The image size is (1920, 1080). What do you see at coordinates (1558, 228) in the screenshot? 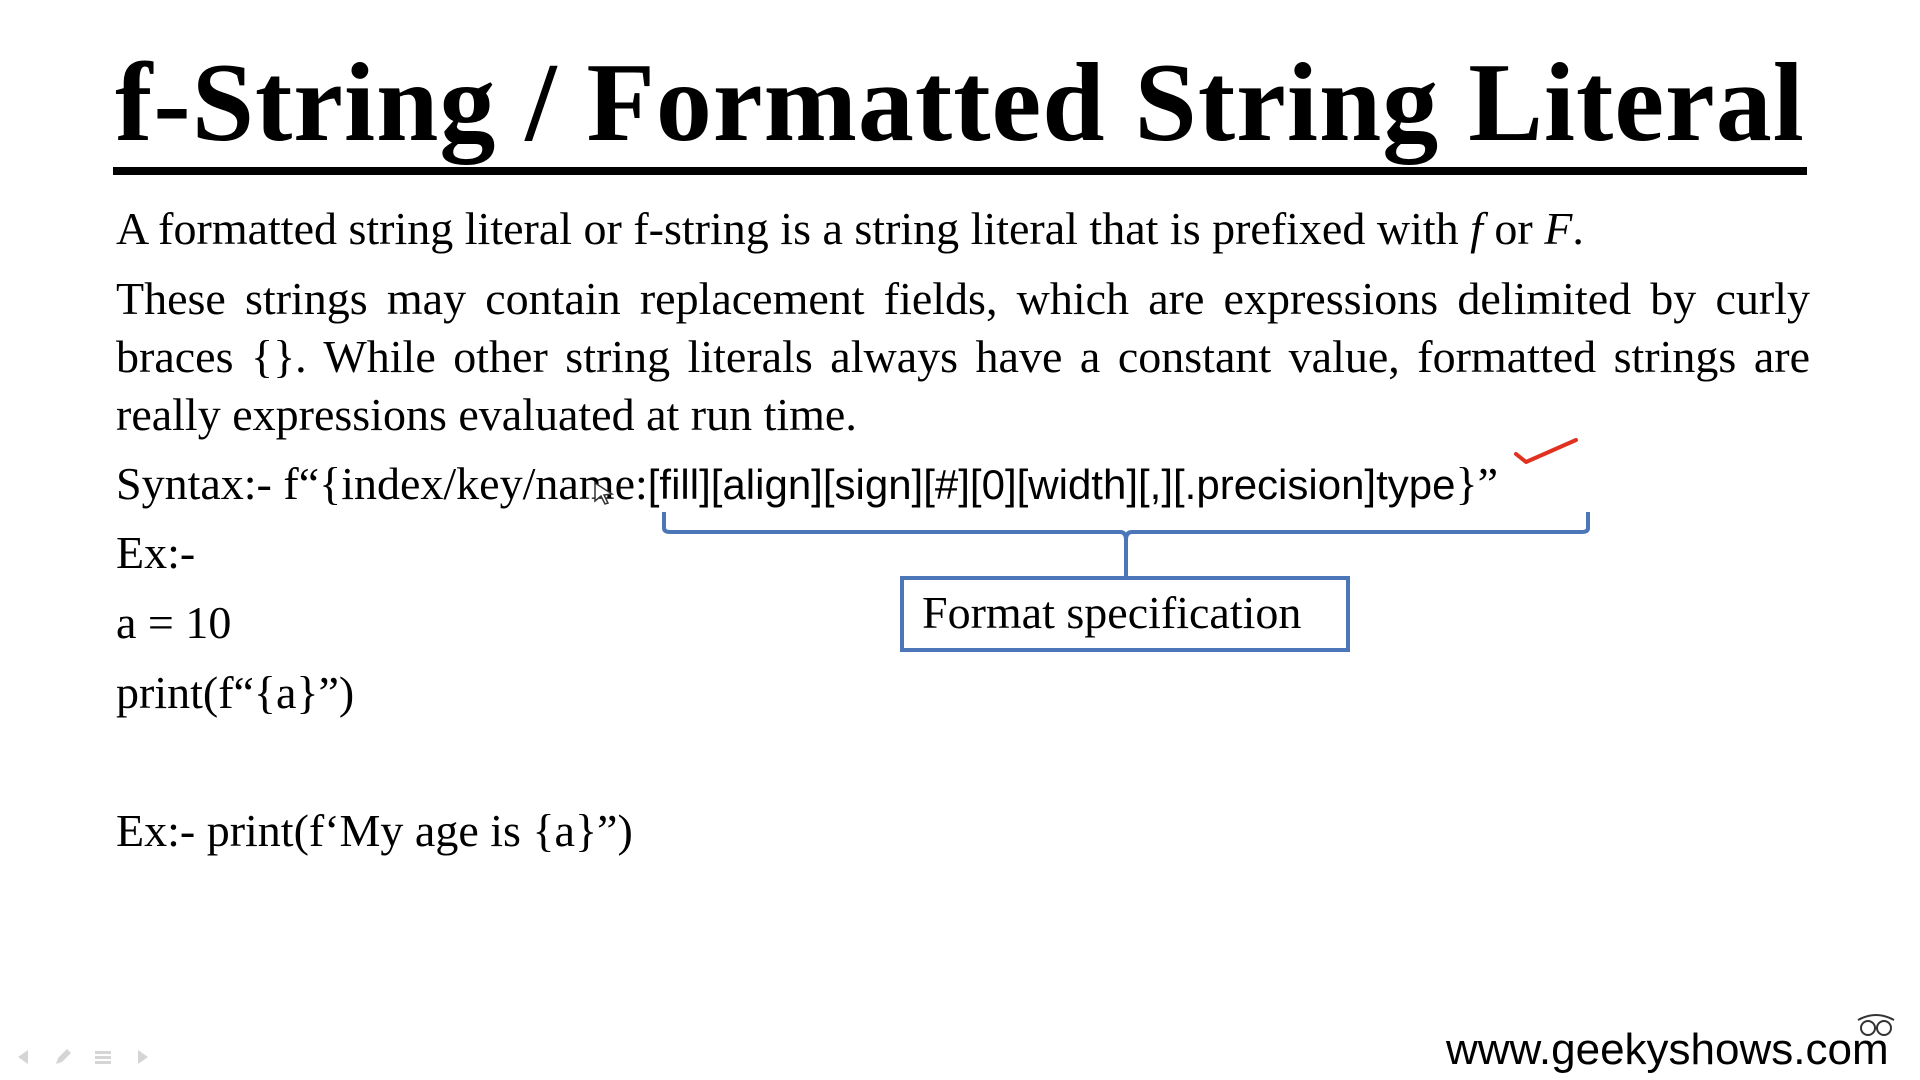
I see `intro-f-upper: F` at bounding box center [1558, 228].